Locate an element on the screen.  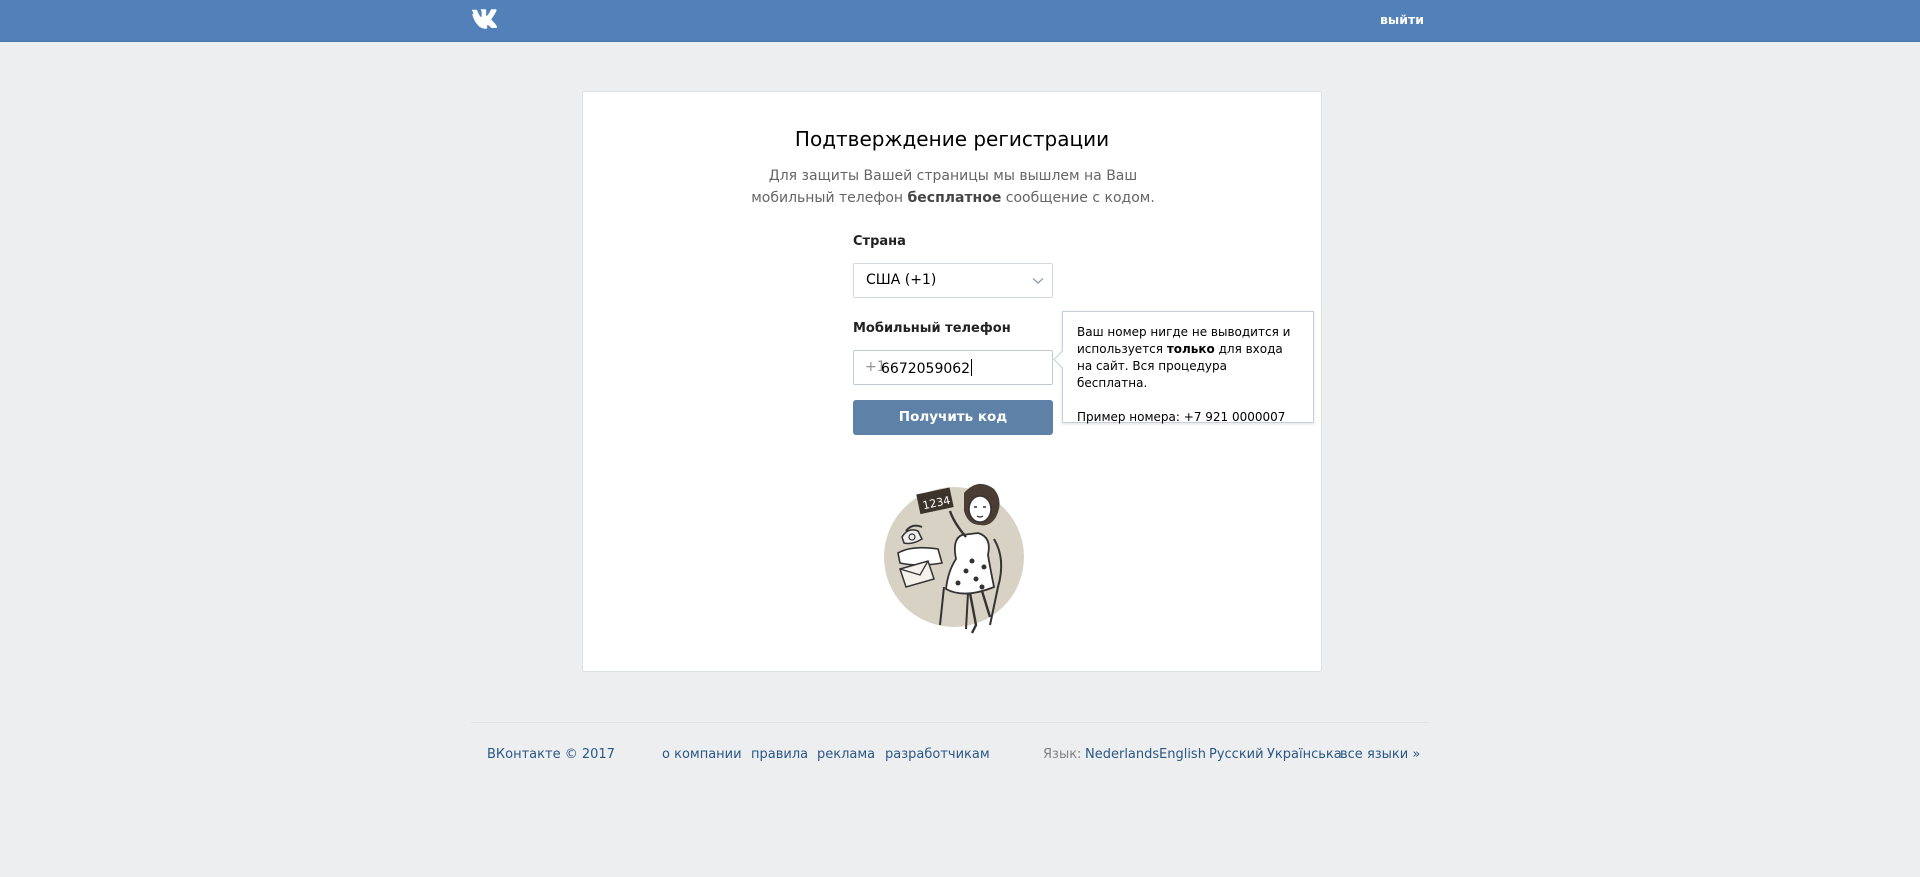
footer-copyright: ВКонтакте © 2017 is located at coordinates (551, 754).